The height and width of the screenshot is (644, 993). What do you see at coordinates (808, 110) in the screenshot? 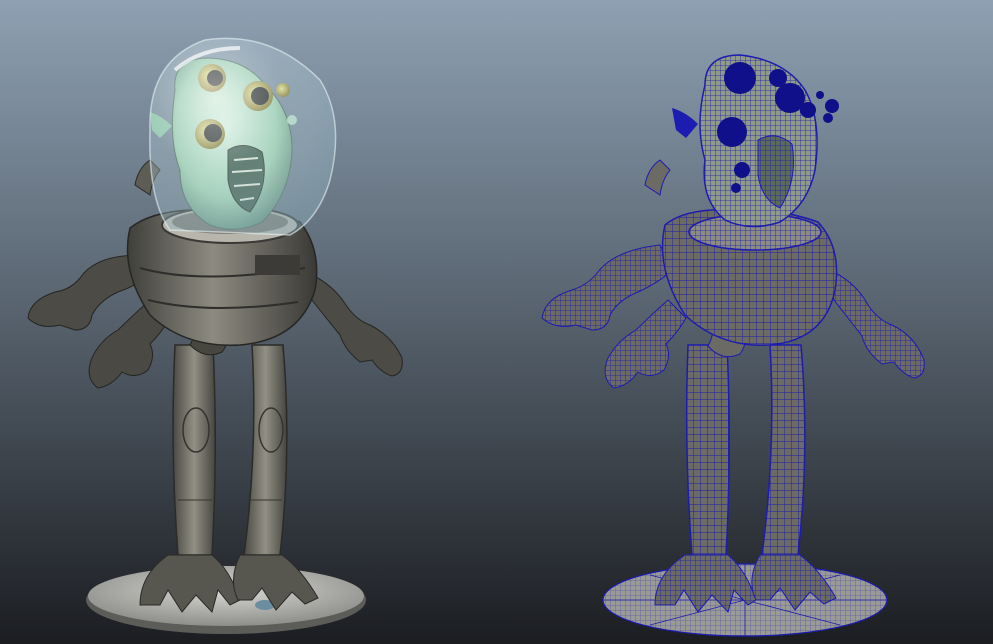
I see `wire-eye-side` at bounding box center [808, 110].